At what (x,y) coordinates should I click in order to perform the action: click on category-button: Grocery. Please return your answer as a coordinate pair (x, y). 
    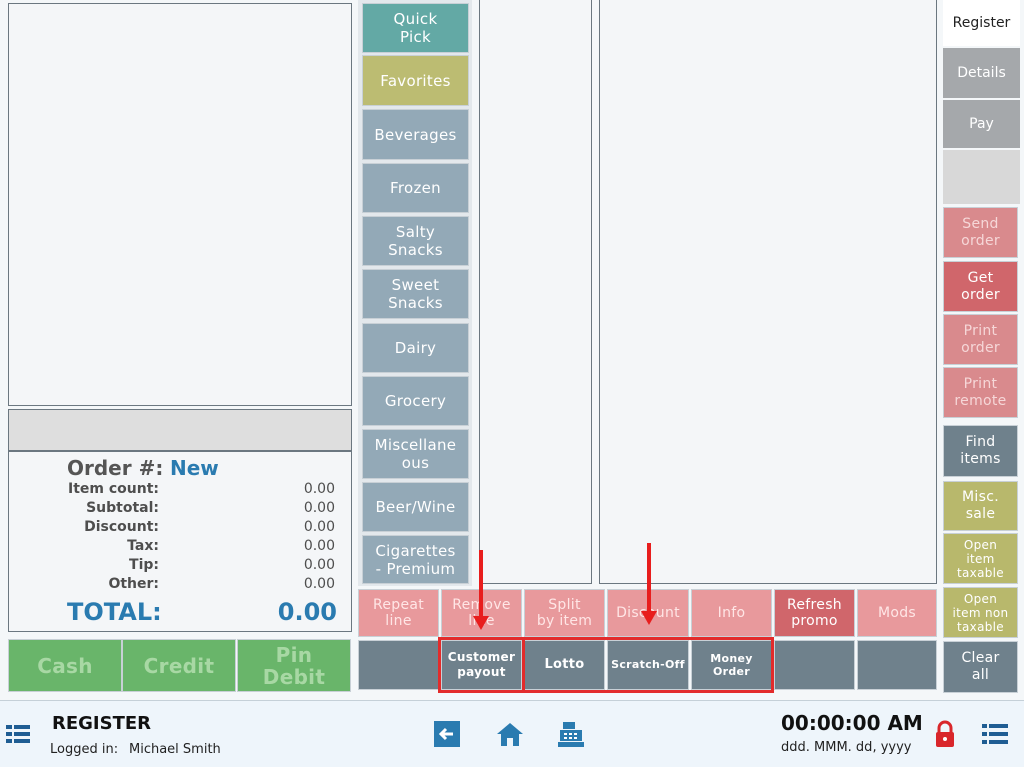
    Looking at the image, I should click on (415, 401).